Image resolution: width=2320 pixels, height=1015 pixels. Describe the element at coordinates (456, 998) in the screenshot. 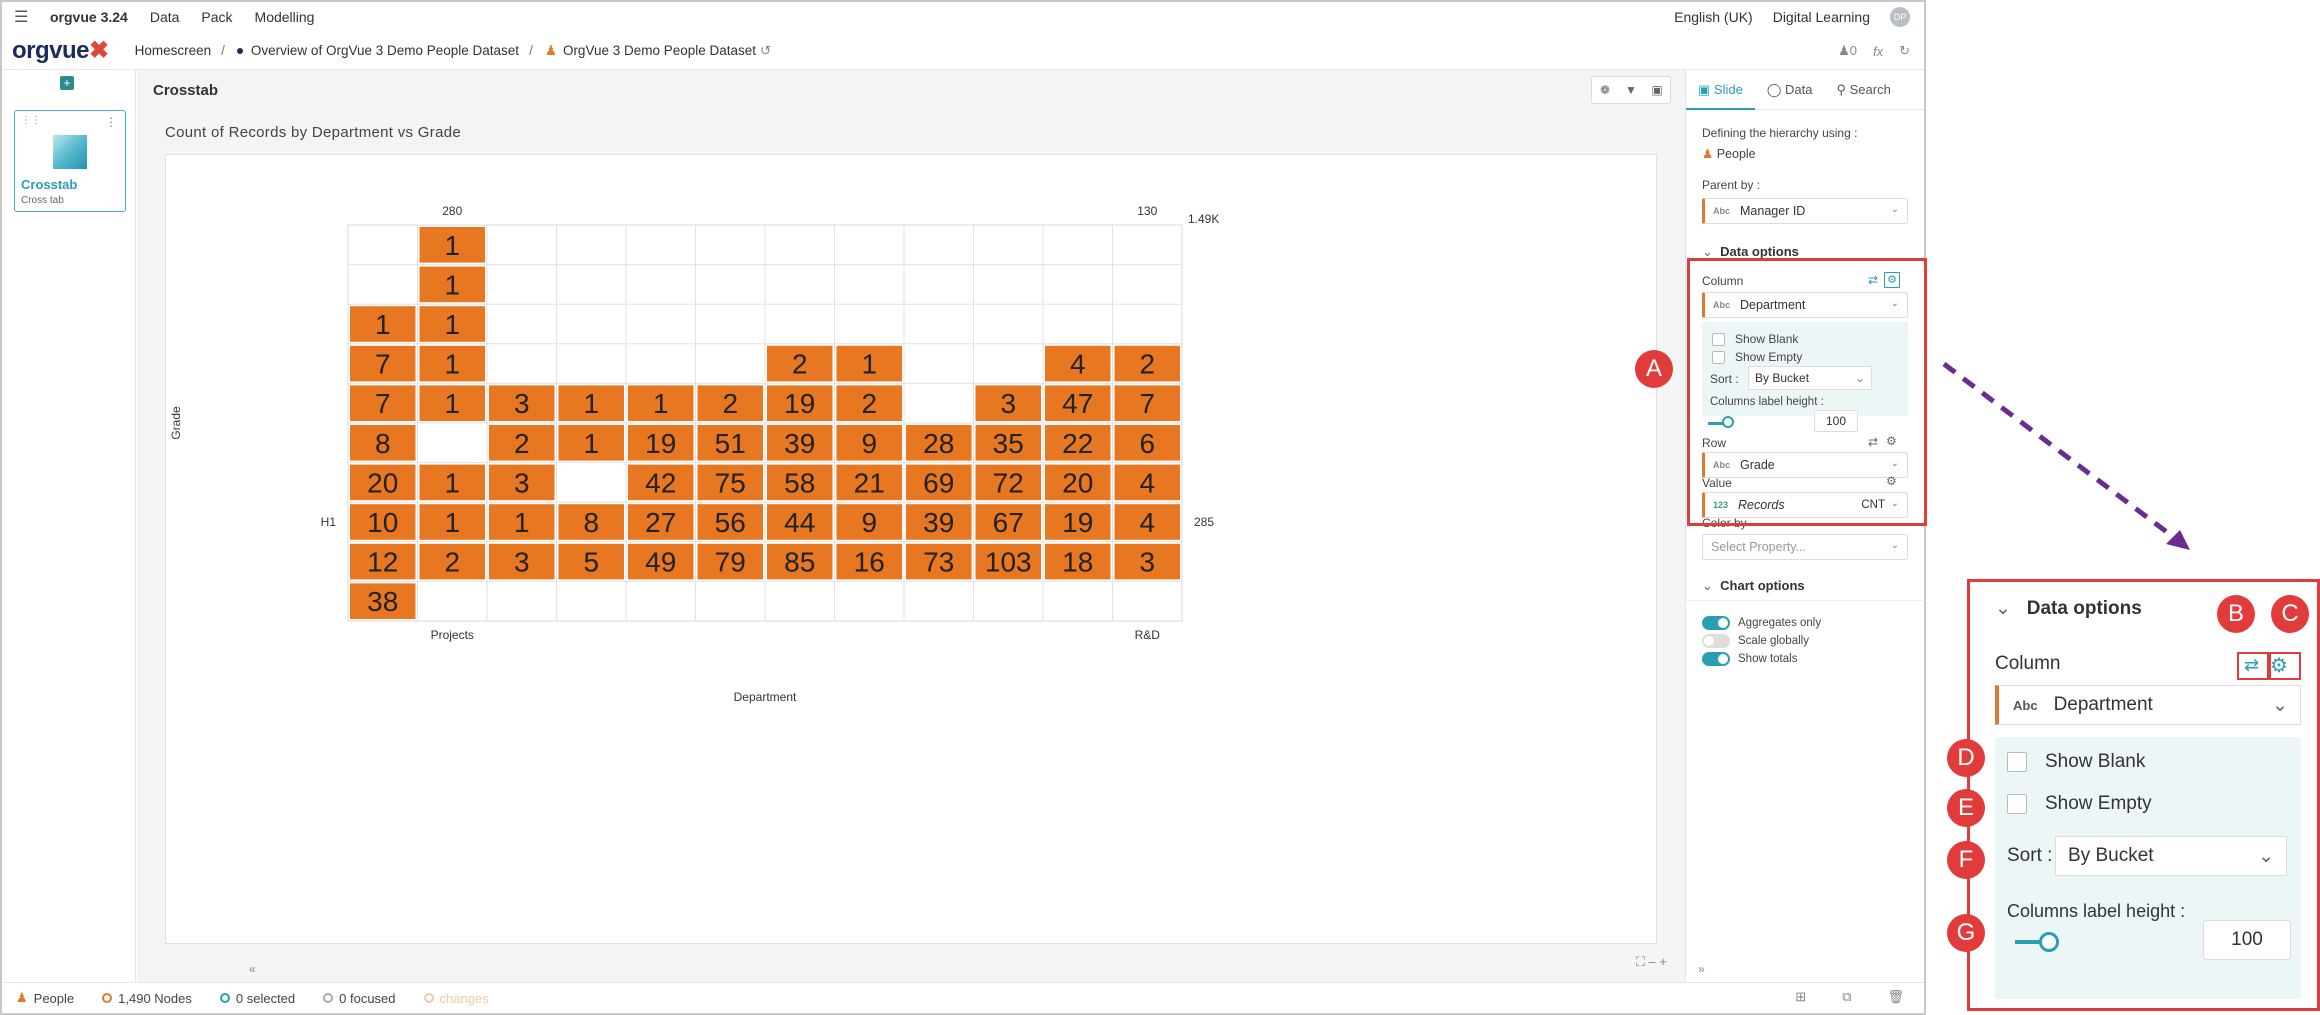

I see `status-changes: changes` at that location.